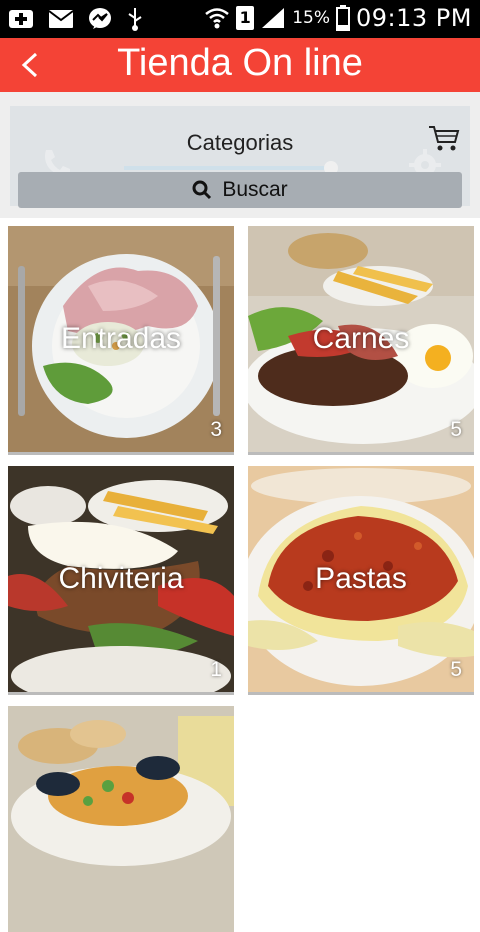 The height and width of the screenshot is (932, 480). What do you see at coordinates (135, 19) in the screenshot?
I see `usb-icon` at bounding box center [135, 19].